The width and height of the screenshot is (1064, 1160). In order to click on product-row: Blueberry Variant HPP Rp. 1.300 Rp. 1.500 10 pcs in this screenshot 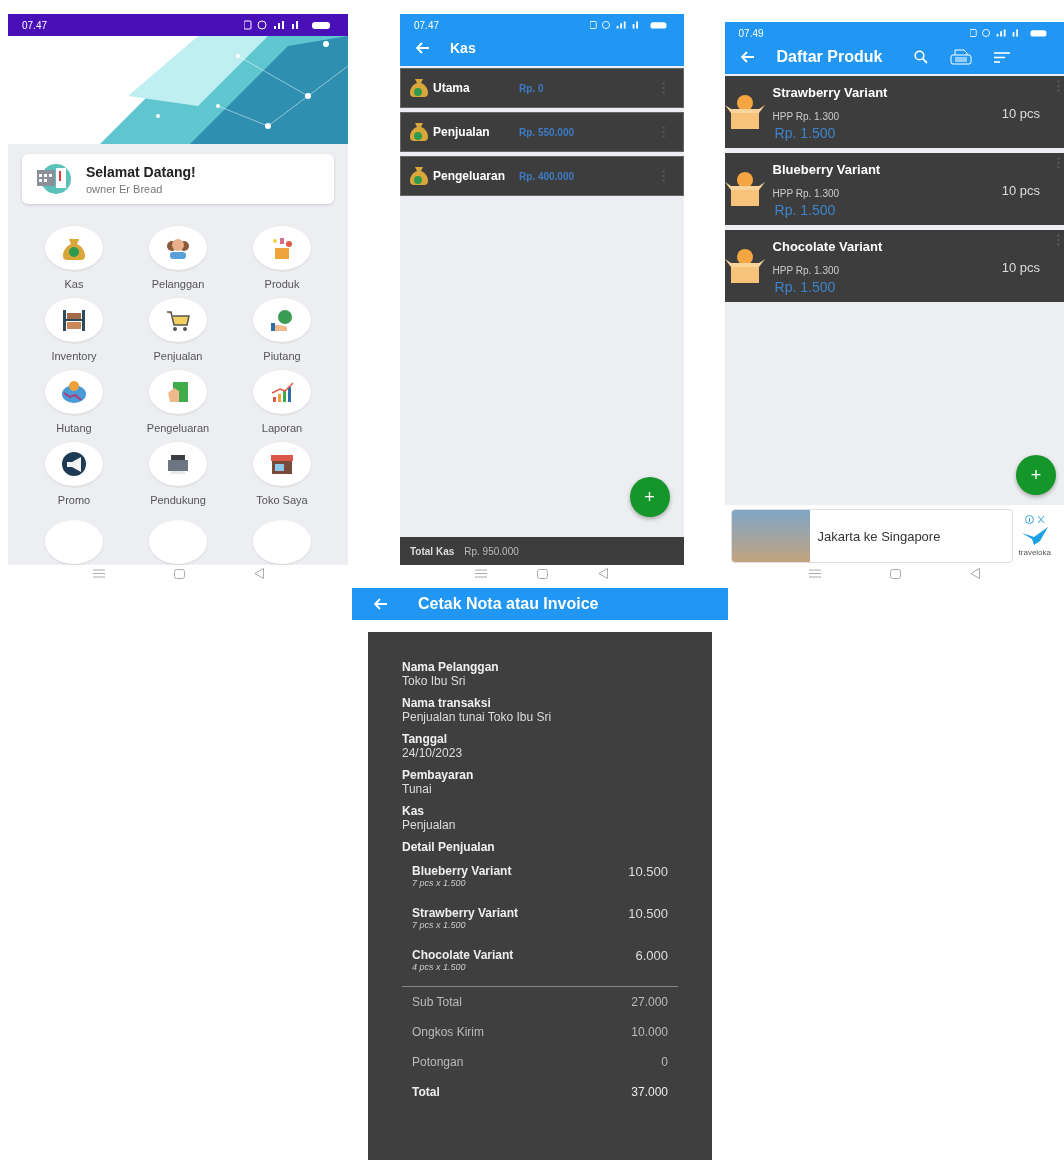, I will do `click(894, 189)`.